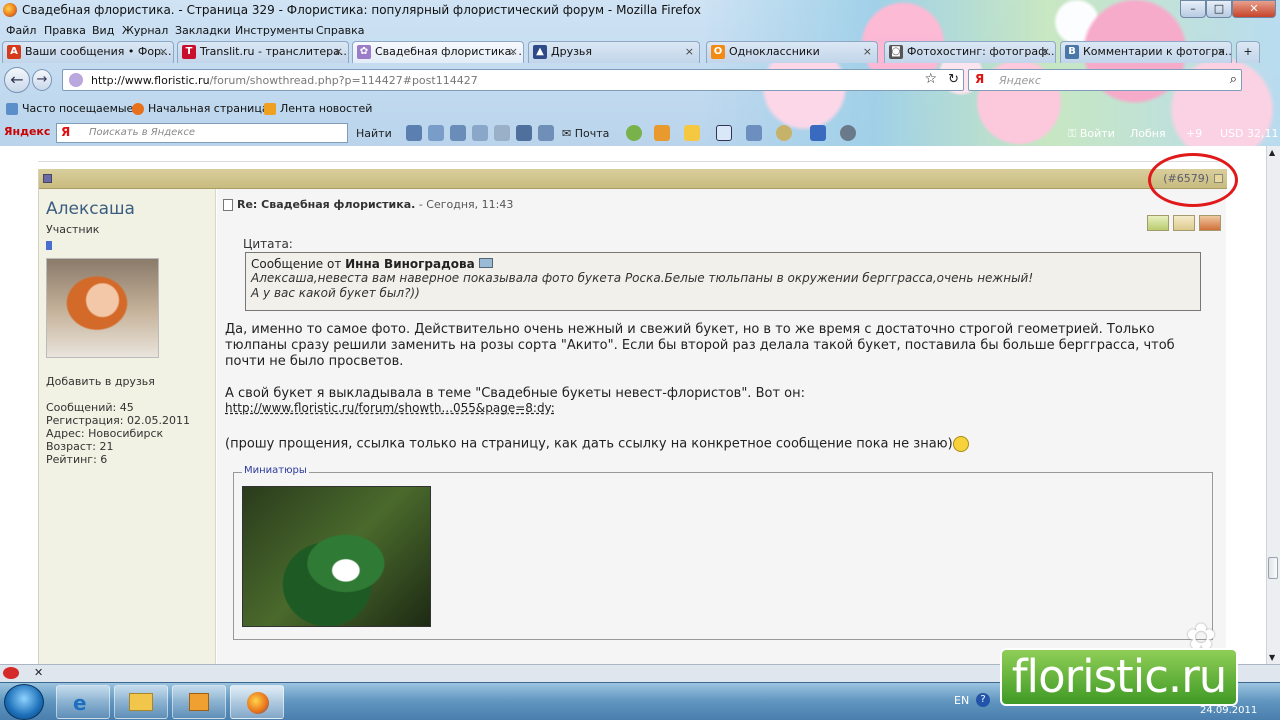 This screenshot has height=720, width=1280. Describe the element at coordinates (1119, 677) in the screenshot. I see `floristic-watermark: floristic.ru` at that location.